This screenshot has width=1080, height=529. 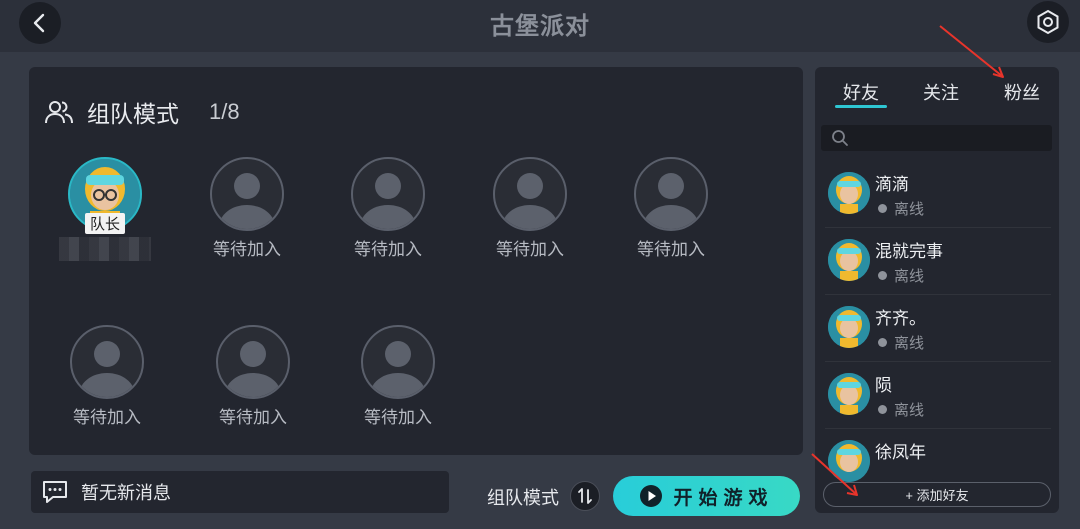 What do you see at coordinates (840, 138) in the screenshot?
I see `search-icon` at bounding box center [840, 138].